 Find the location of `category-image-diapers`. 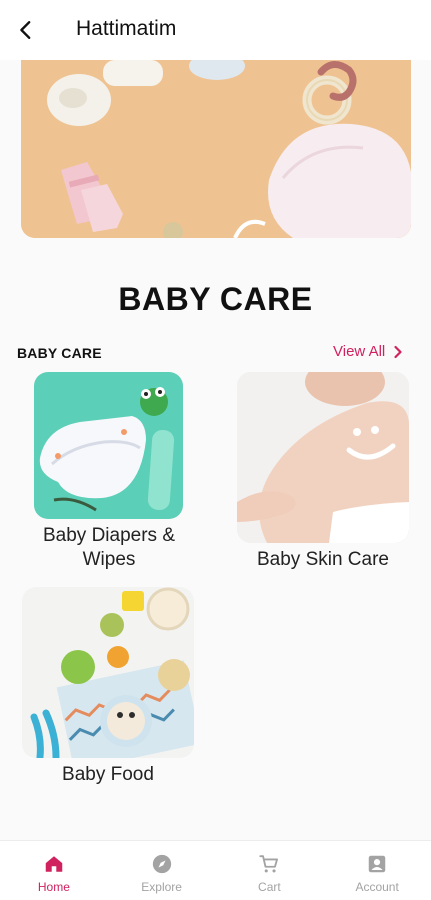

category-image-diapers is located at coordinates (108, 445).